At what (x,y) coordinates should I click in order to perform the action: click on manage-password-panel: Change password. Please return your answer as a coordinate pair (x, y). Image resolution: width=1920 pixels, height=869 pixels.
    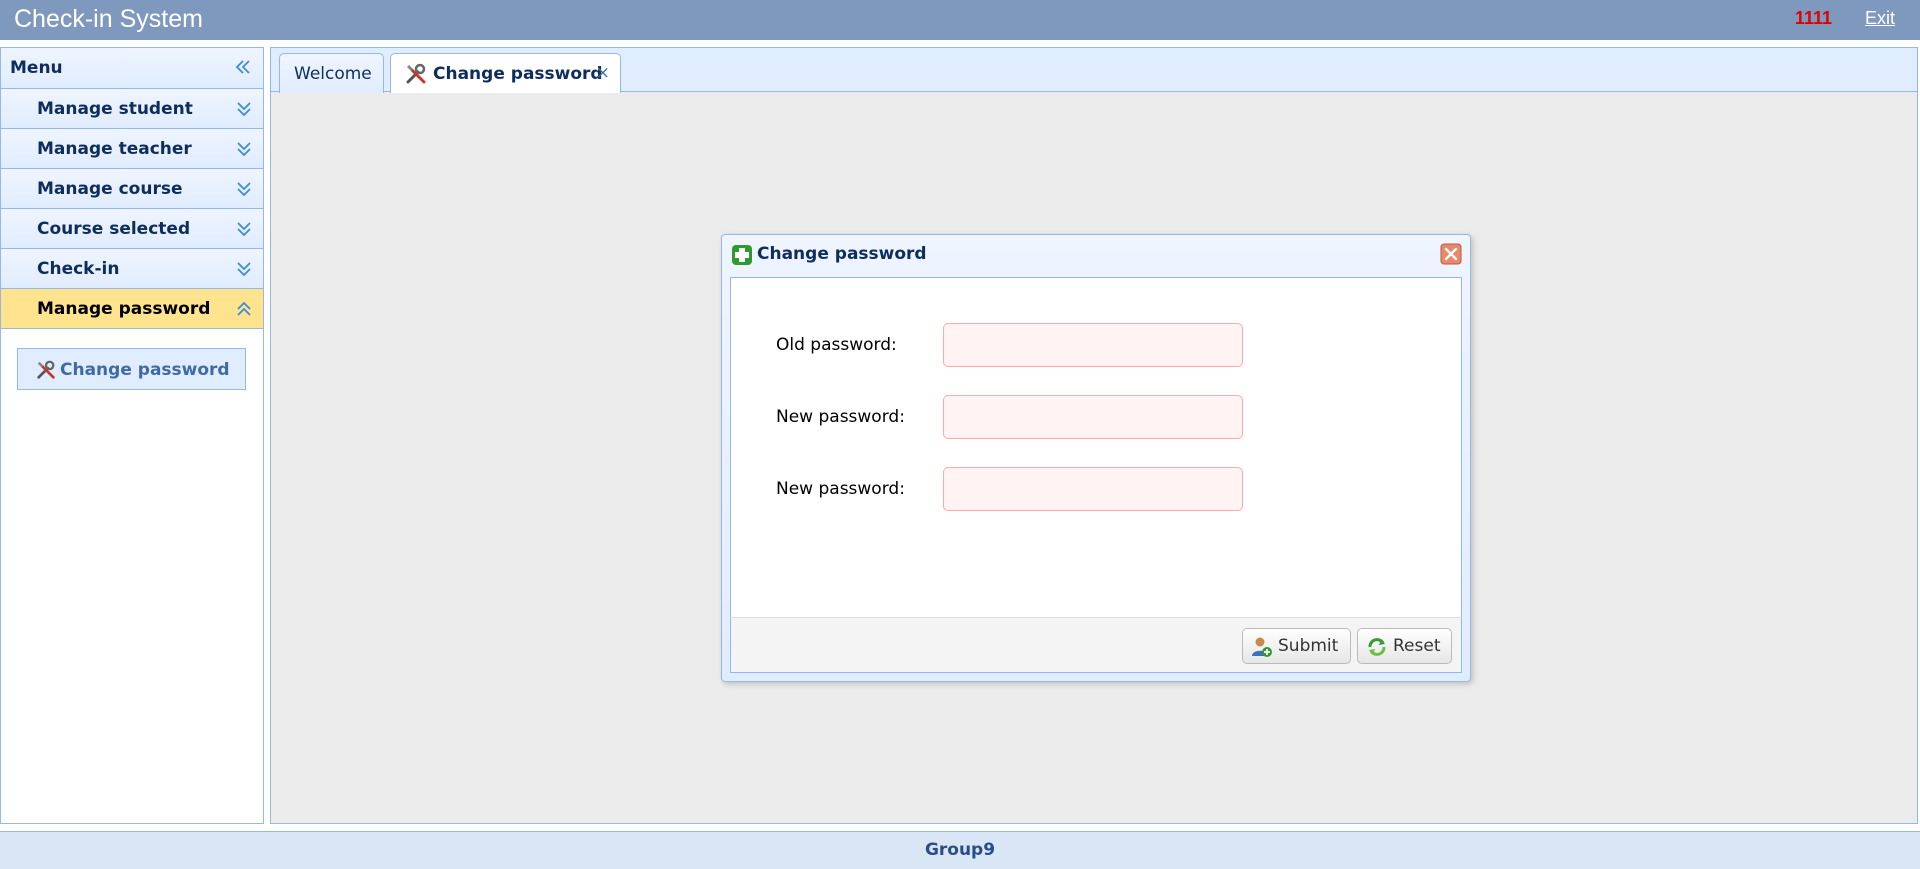
    Looking at the image, I should click on (132, 369).